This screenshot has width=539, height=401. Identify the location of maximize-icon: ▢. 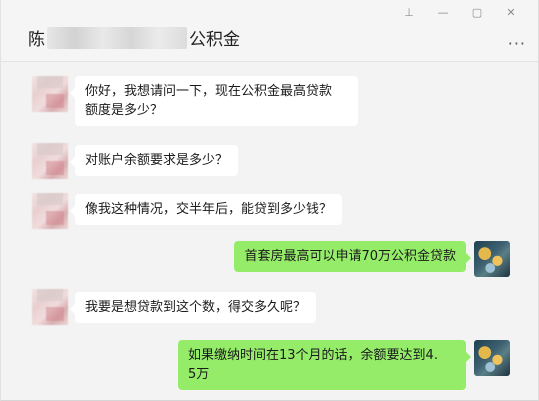
(477, 12).